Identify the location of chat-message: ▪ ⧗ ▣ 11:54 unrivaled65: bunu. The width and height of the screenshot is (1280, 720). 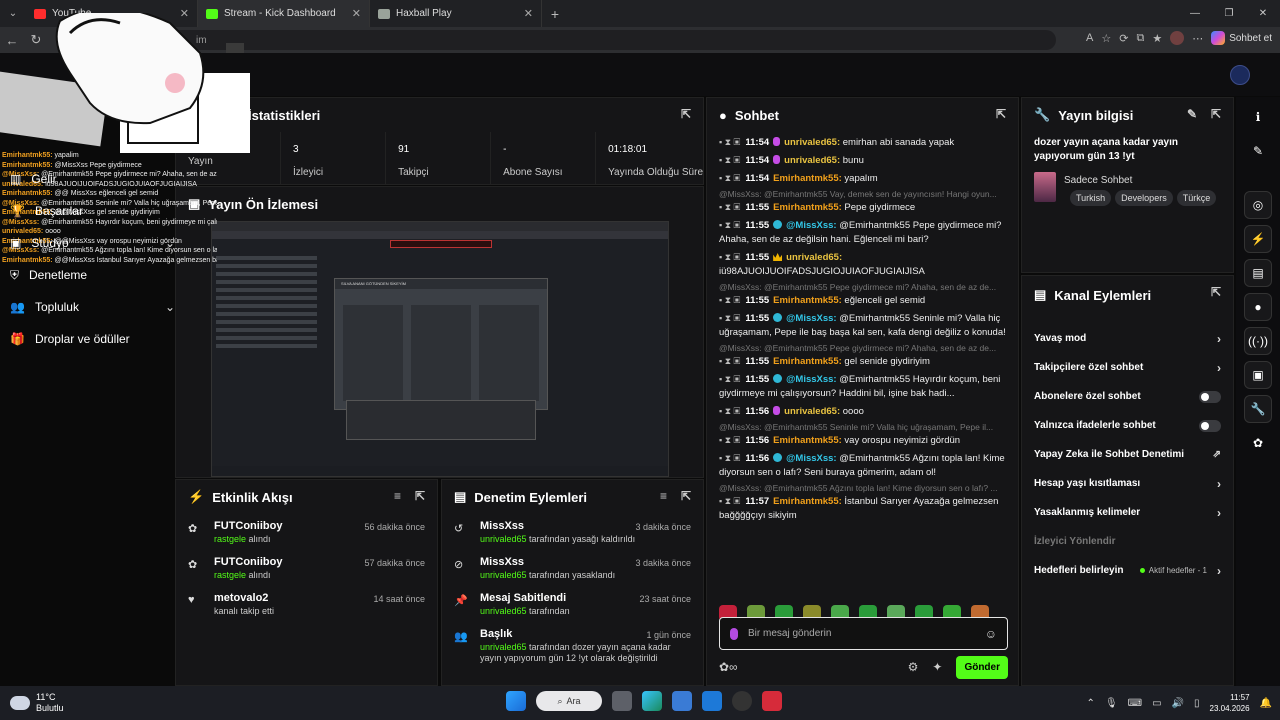
(862, 160).